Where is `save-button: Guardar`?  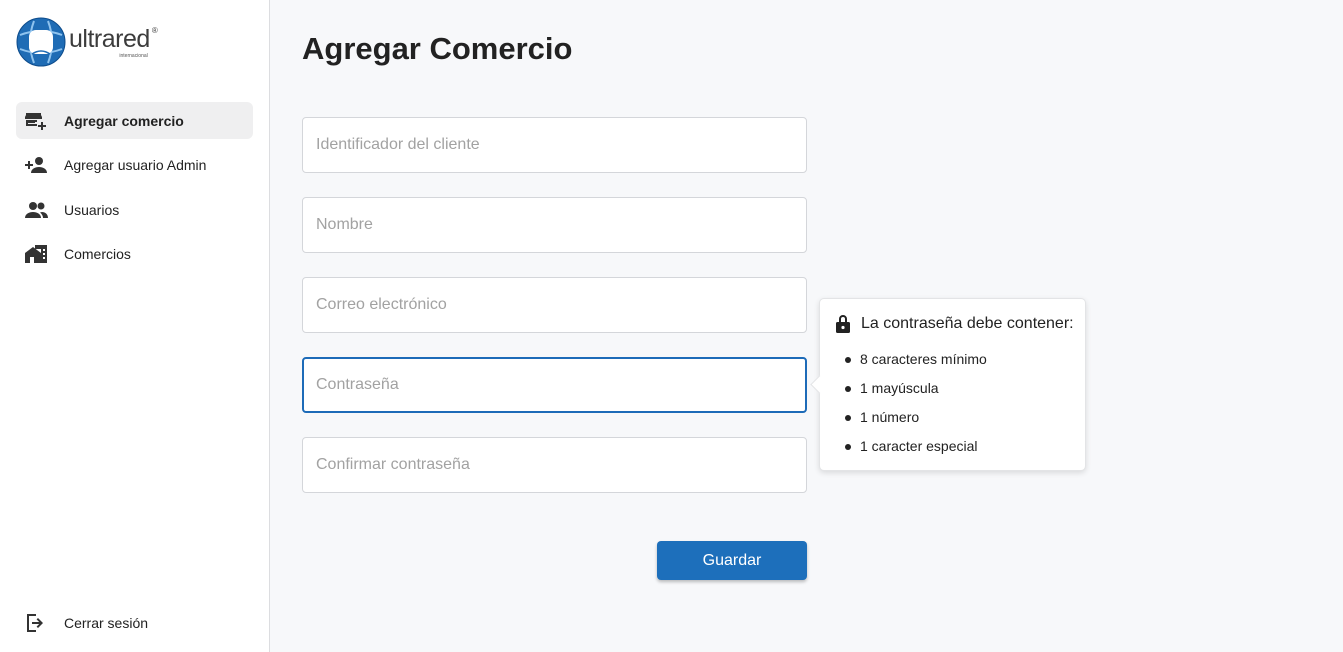
save-button: Guardar is located at coordinates (732, 560).